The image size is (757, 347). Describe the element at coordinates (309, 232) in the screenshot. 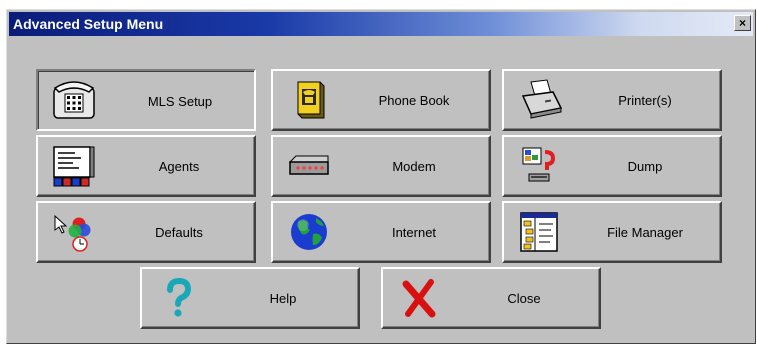

I see `globe-icon` at that location.